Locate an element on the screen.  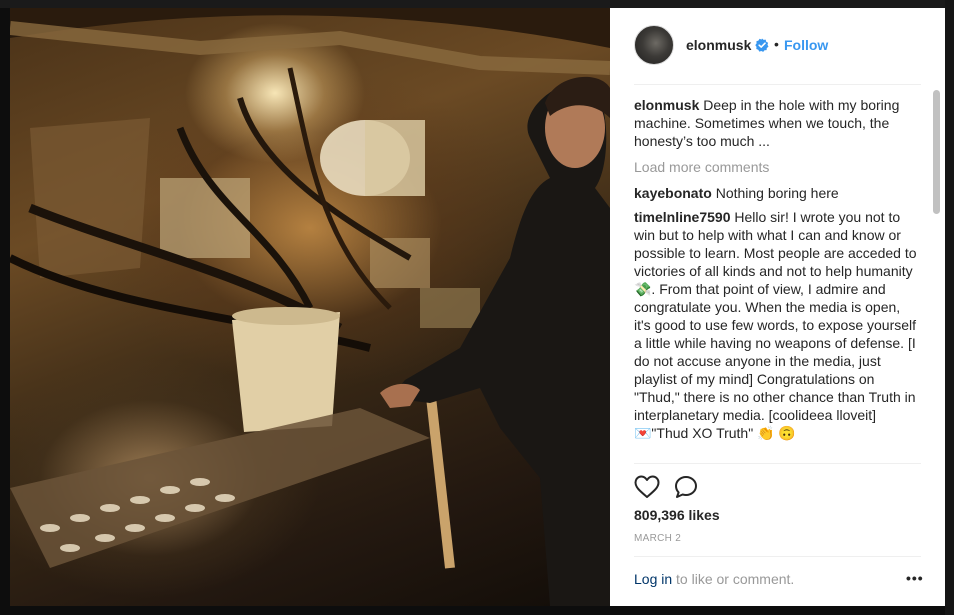
post-header: elonmusk • Follow is located at coordinates (777, 46).